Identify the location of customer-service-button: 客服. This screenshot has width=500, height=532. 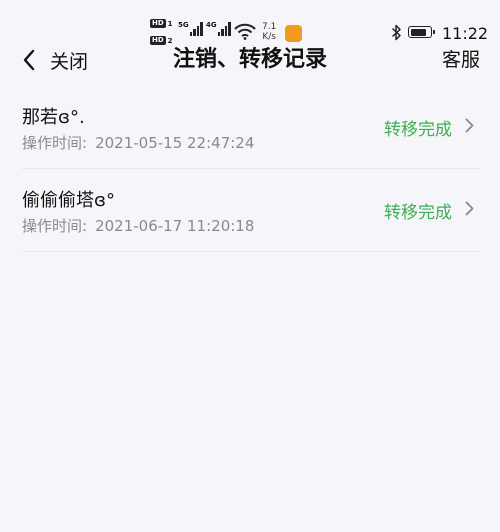
(461, 60).